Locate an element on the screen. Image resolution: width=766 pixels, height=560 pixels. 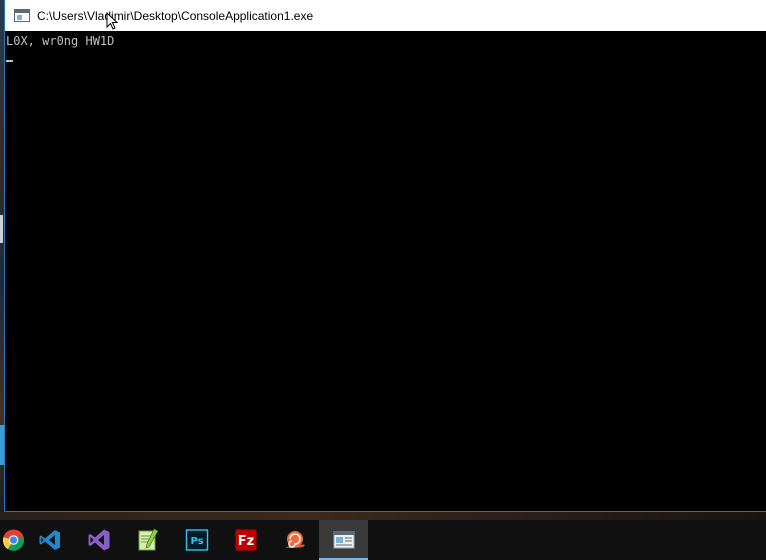
taskbar-item-snail-app is located at coordinates (294, 540).